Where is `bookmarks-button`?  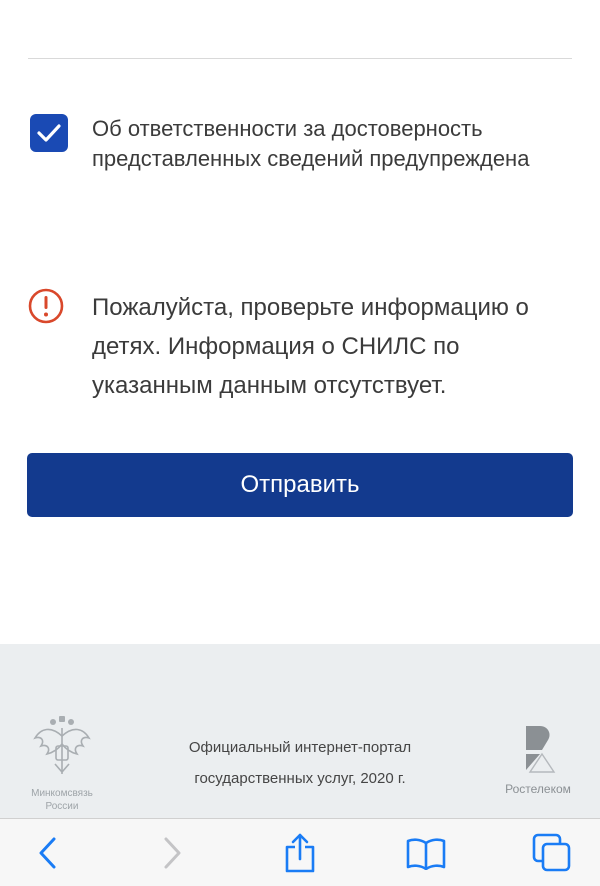 bookmarks-button is located at coordinates (426, 853).